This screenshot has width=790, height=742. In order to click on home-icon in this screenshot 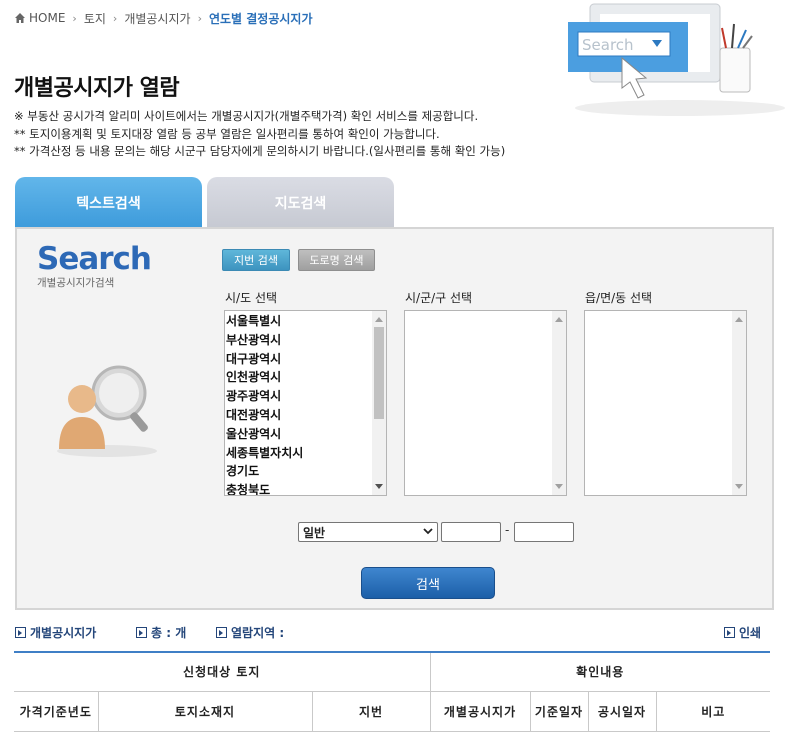, I will do `click(20, 18)`.